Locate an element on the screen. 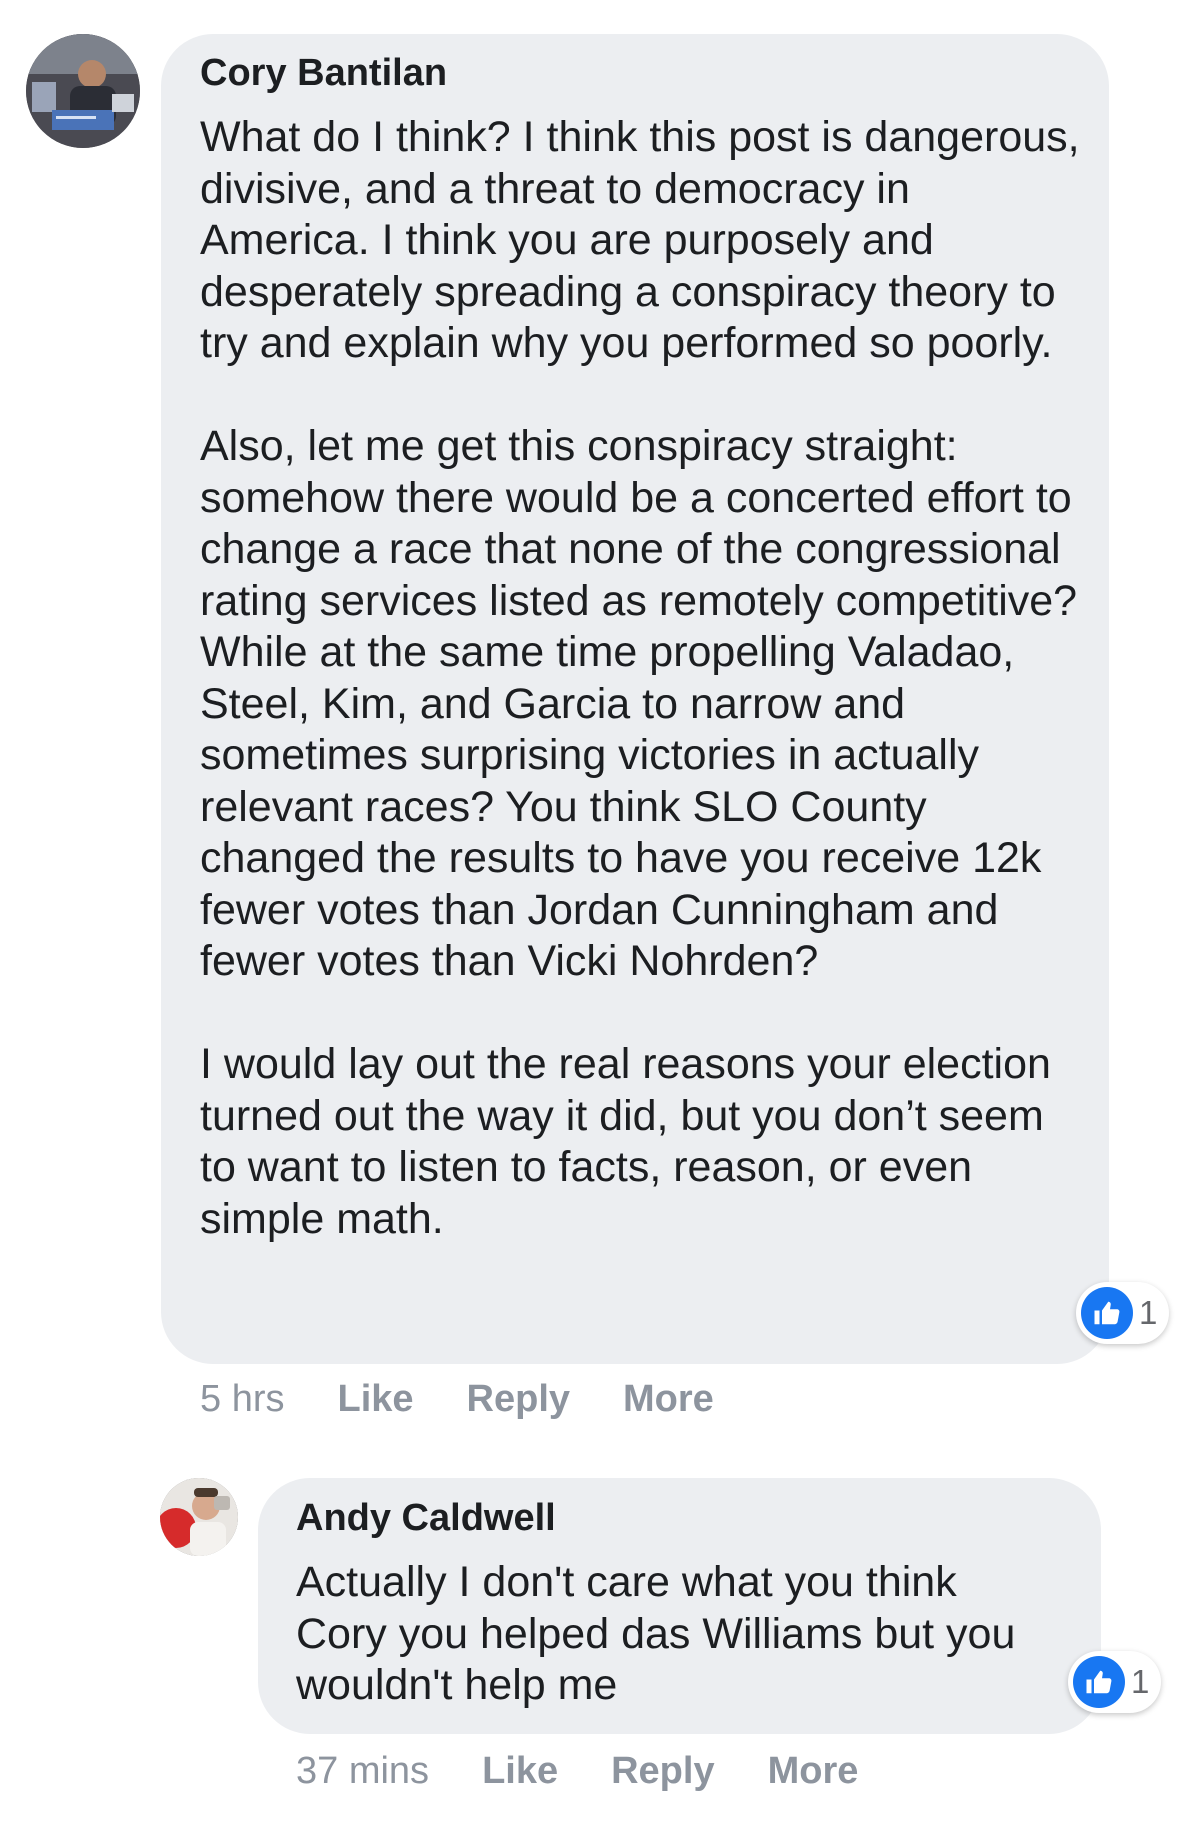  comment-actions: 5 hrs Like Reply More is located at coordinates (483, 1399).